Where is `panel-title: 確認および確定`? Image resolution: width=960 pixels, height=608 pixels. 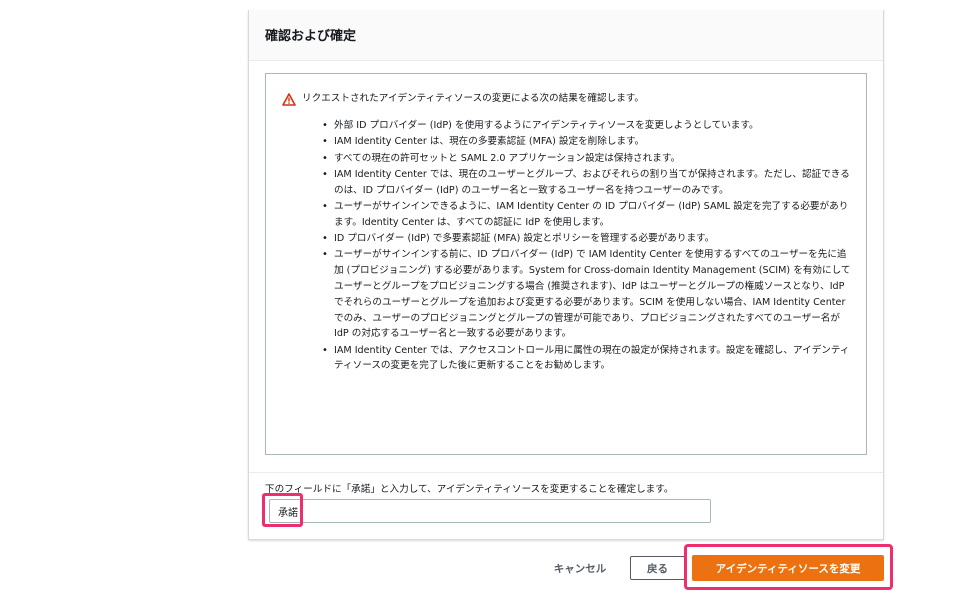 panel-title: 確認および確定 is located at coordinates (311, 36).